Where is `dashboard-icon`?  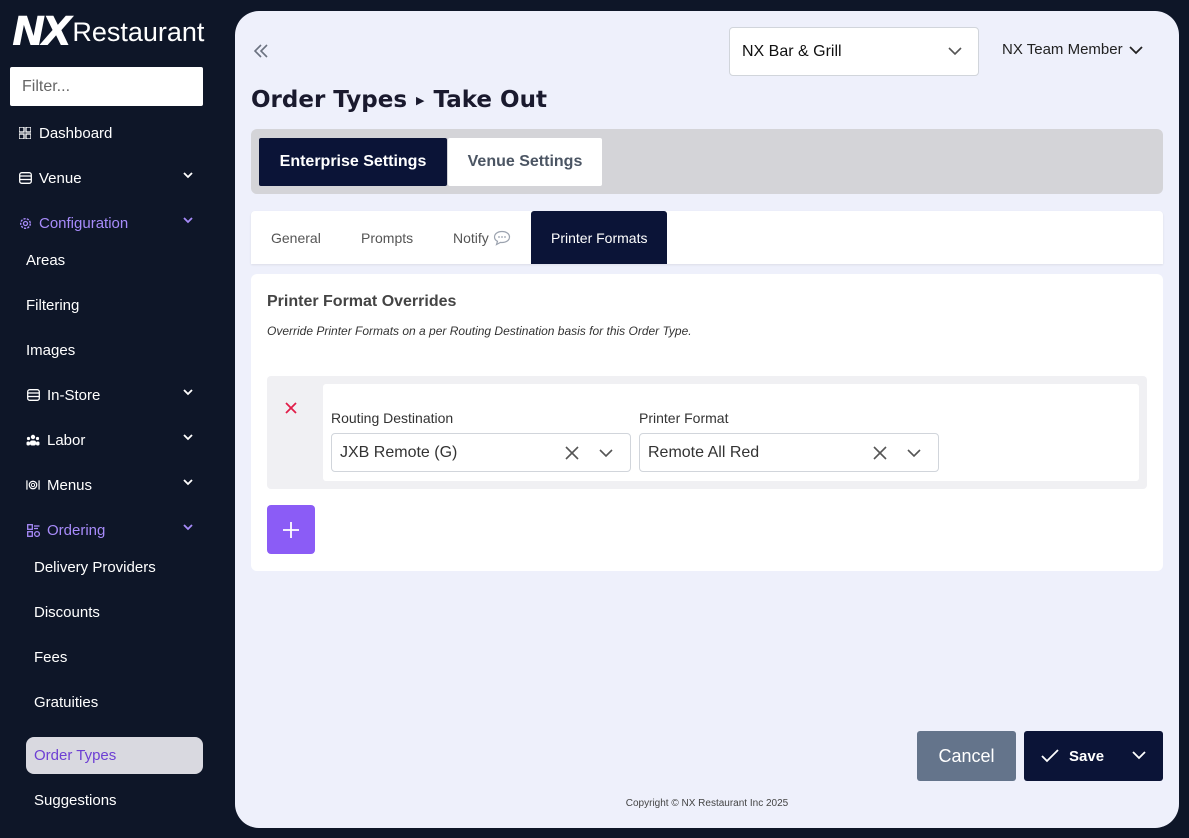 dashboard-icon is located at coordinates (25, 133).